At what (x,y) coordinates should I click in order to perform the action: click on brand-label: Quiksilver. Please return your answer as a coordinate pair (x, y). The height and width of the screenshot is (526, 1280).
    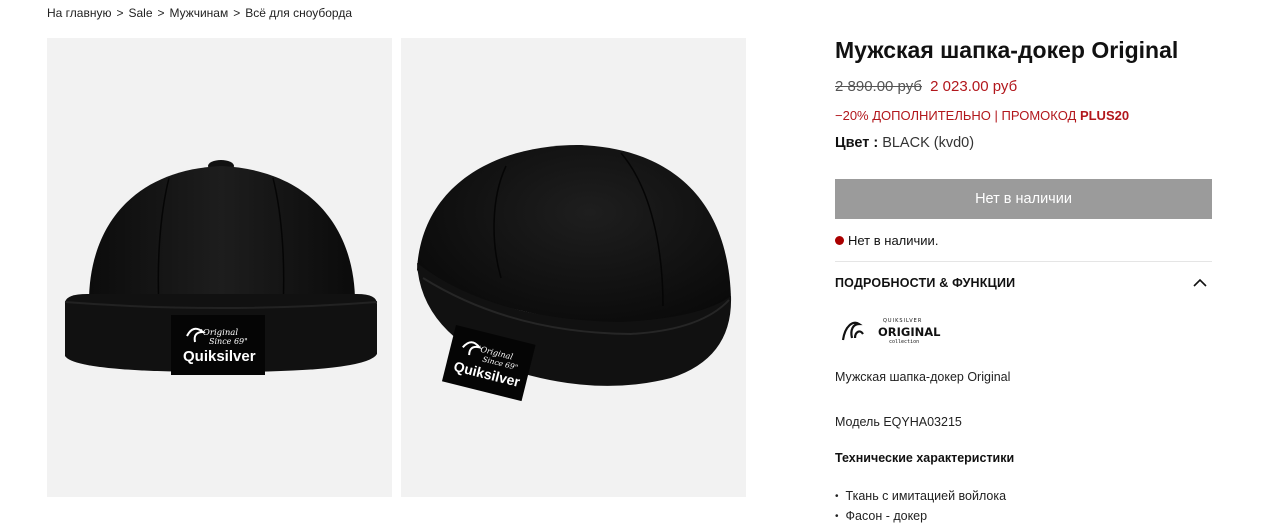
    Looking at the image, I should click on (219, 356).